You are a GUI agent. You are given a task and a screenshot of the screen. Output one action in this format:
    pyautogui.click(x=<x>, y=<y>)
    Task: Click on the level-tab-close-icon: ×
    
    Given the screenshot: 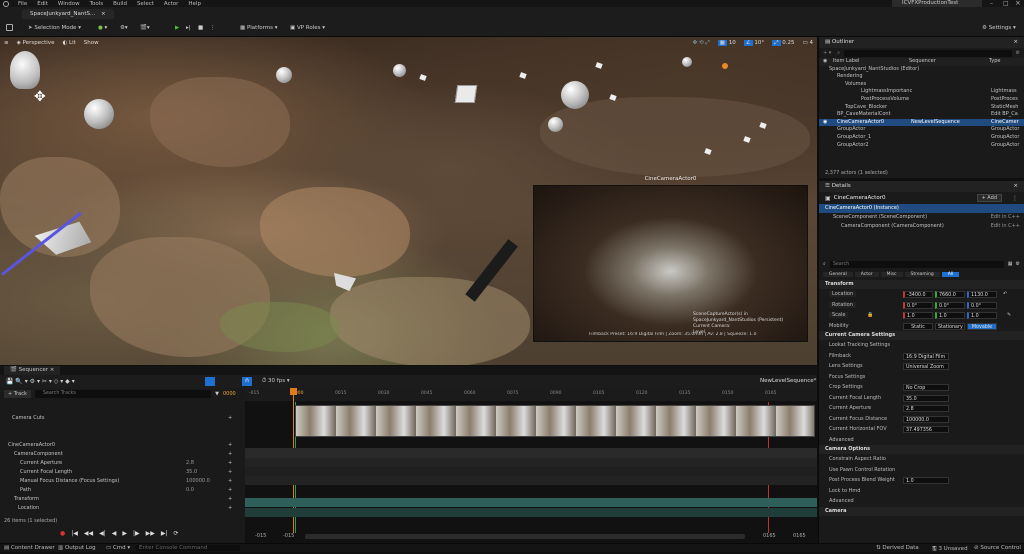 What is the action you would take?
    pyautogui.click(x=103, y=14)
    